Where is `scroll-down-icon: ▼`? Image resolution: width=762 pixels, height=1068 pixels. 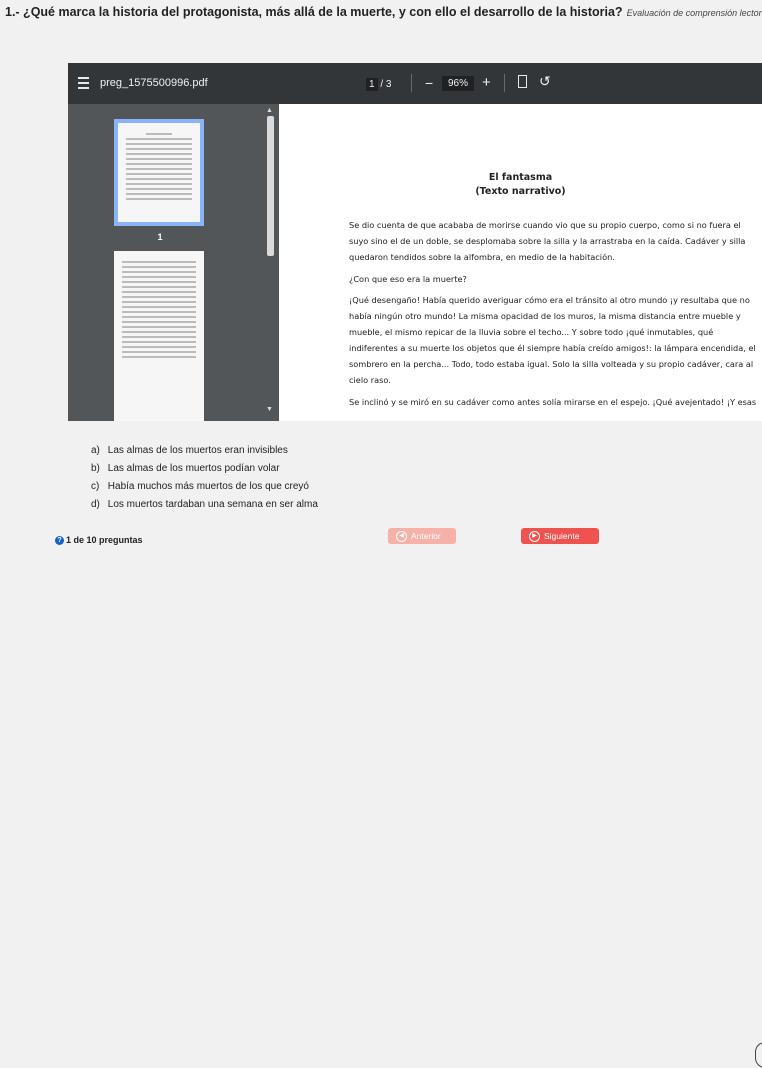 scroll-down-icon: ▼ is located at coordinates (269, 409).